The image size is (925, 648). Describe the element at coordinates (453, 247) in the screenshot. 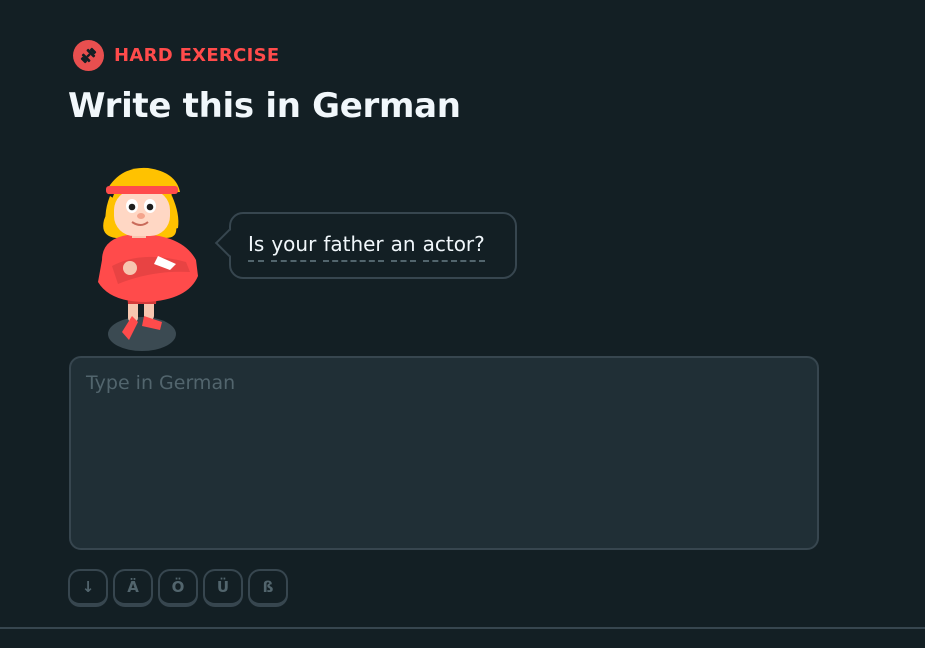

I see `prompt-word: actor?` at that location.